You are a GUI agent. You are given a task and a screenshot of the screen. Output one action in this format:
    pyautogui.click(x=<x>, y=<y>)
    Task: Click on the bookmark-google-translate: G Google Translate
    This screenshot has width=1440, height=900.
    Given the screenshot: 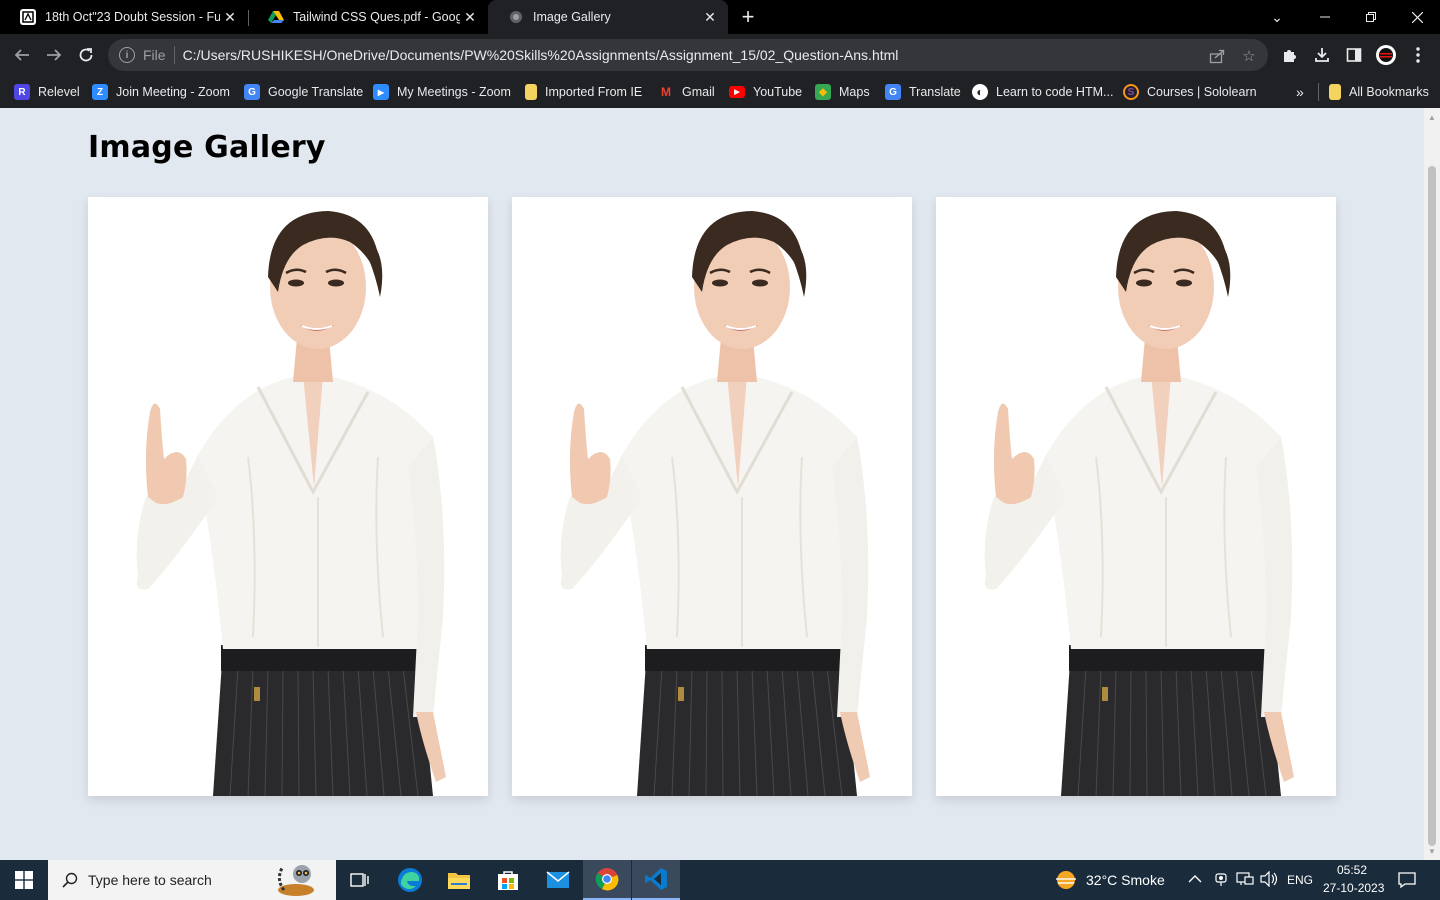 What is the action you would take?
    pyautogui.click(x=303, y=92)
    